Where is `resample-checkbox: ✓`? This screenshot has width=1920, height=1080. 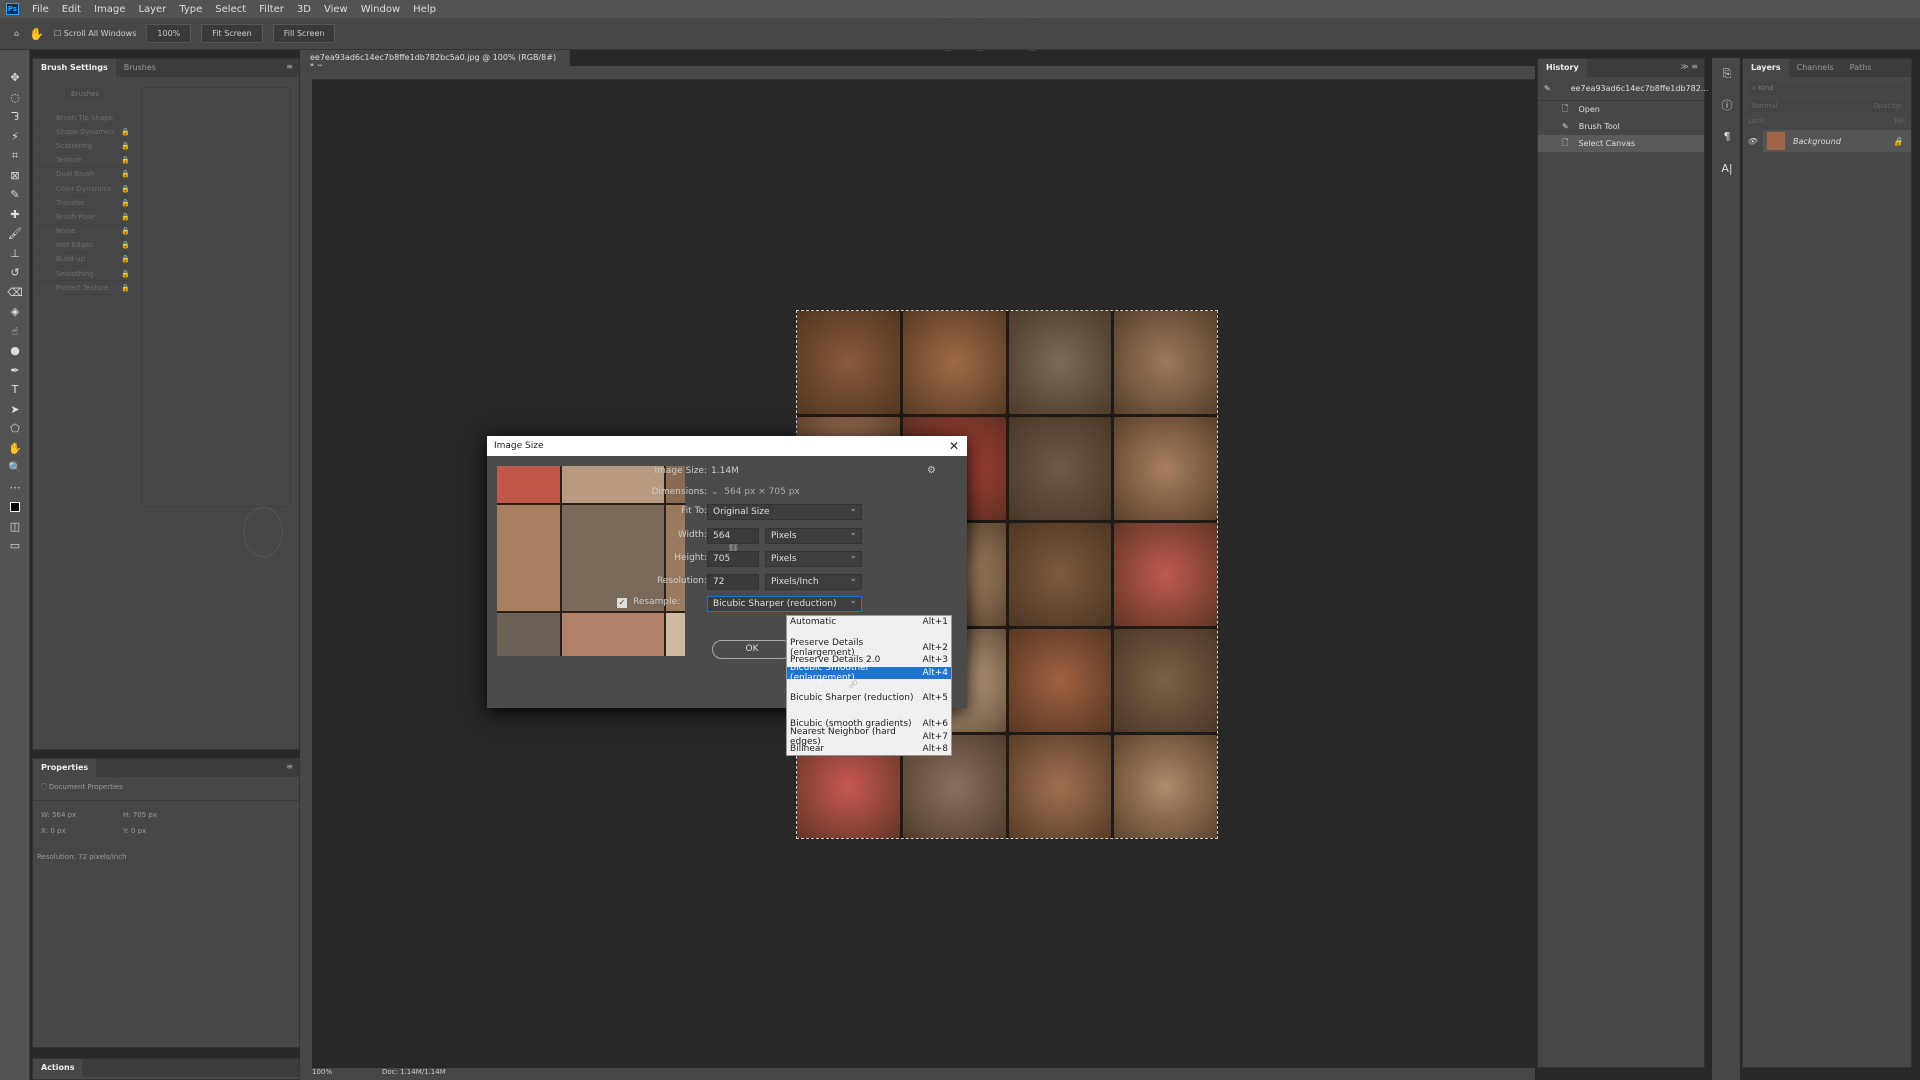 resample-checkbox: ✓ is located at coordinates (622, 603).